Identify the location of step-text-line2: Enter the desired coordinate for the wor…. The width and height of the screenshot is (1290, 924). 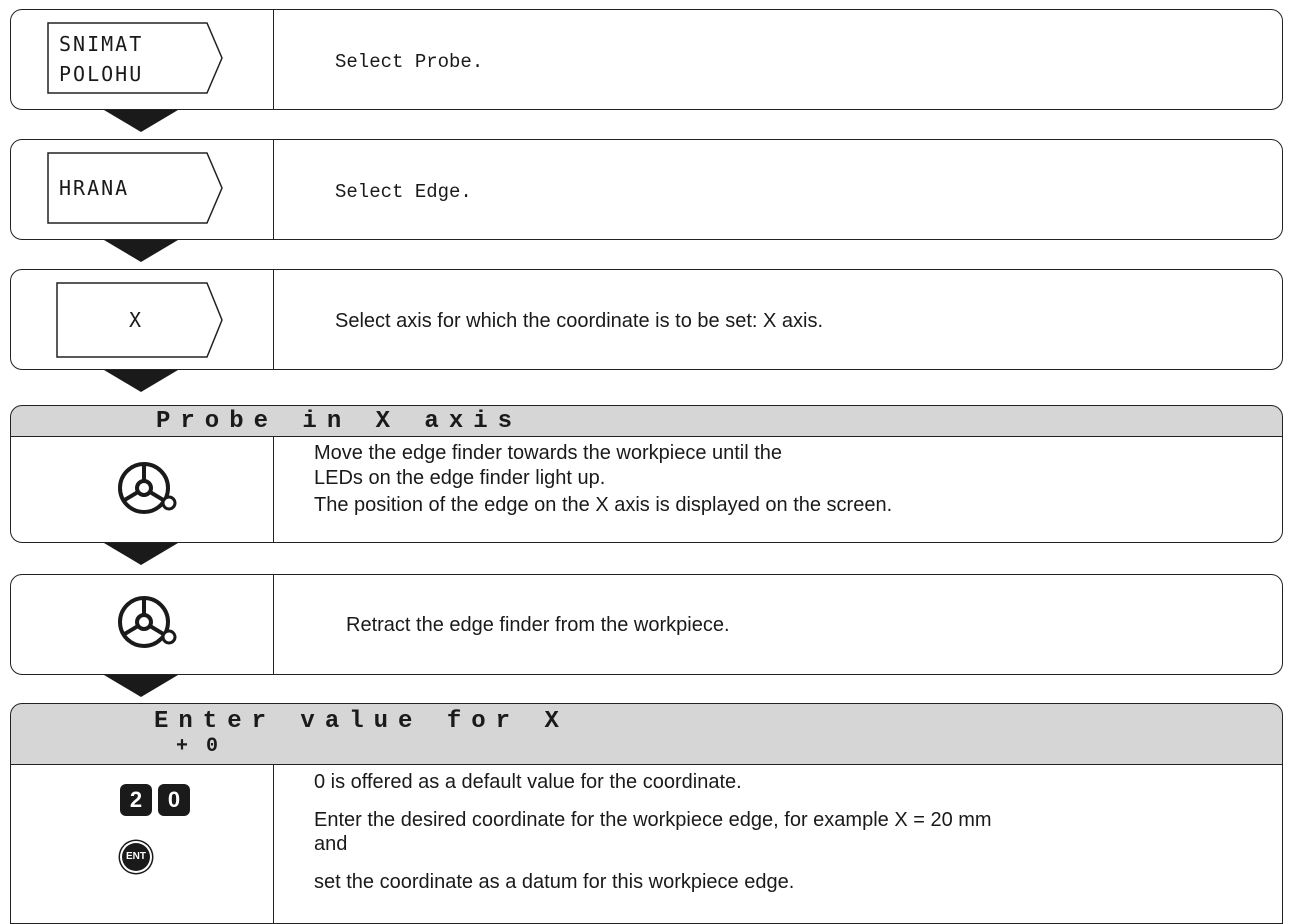
(653, 820).